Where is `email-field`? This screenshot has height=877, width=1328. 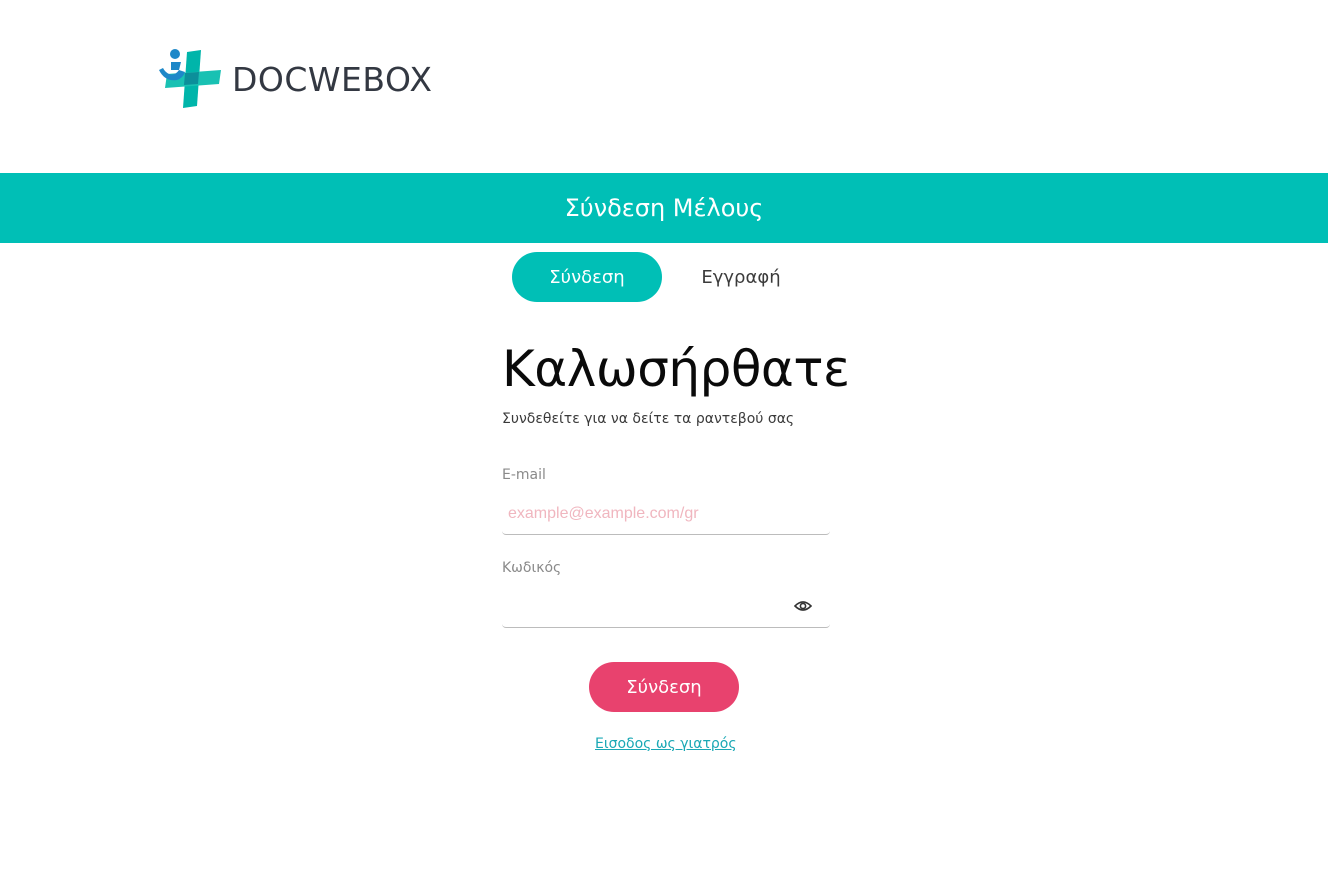 email-field is located at coordinates (653, 514).